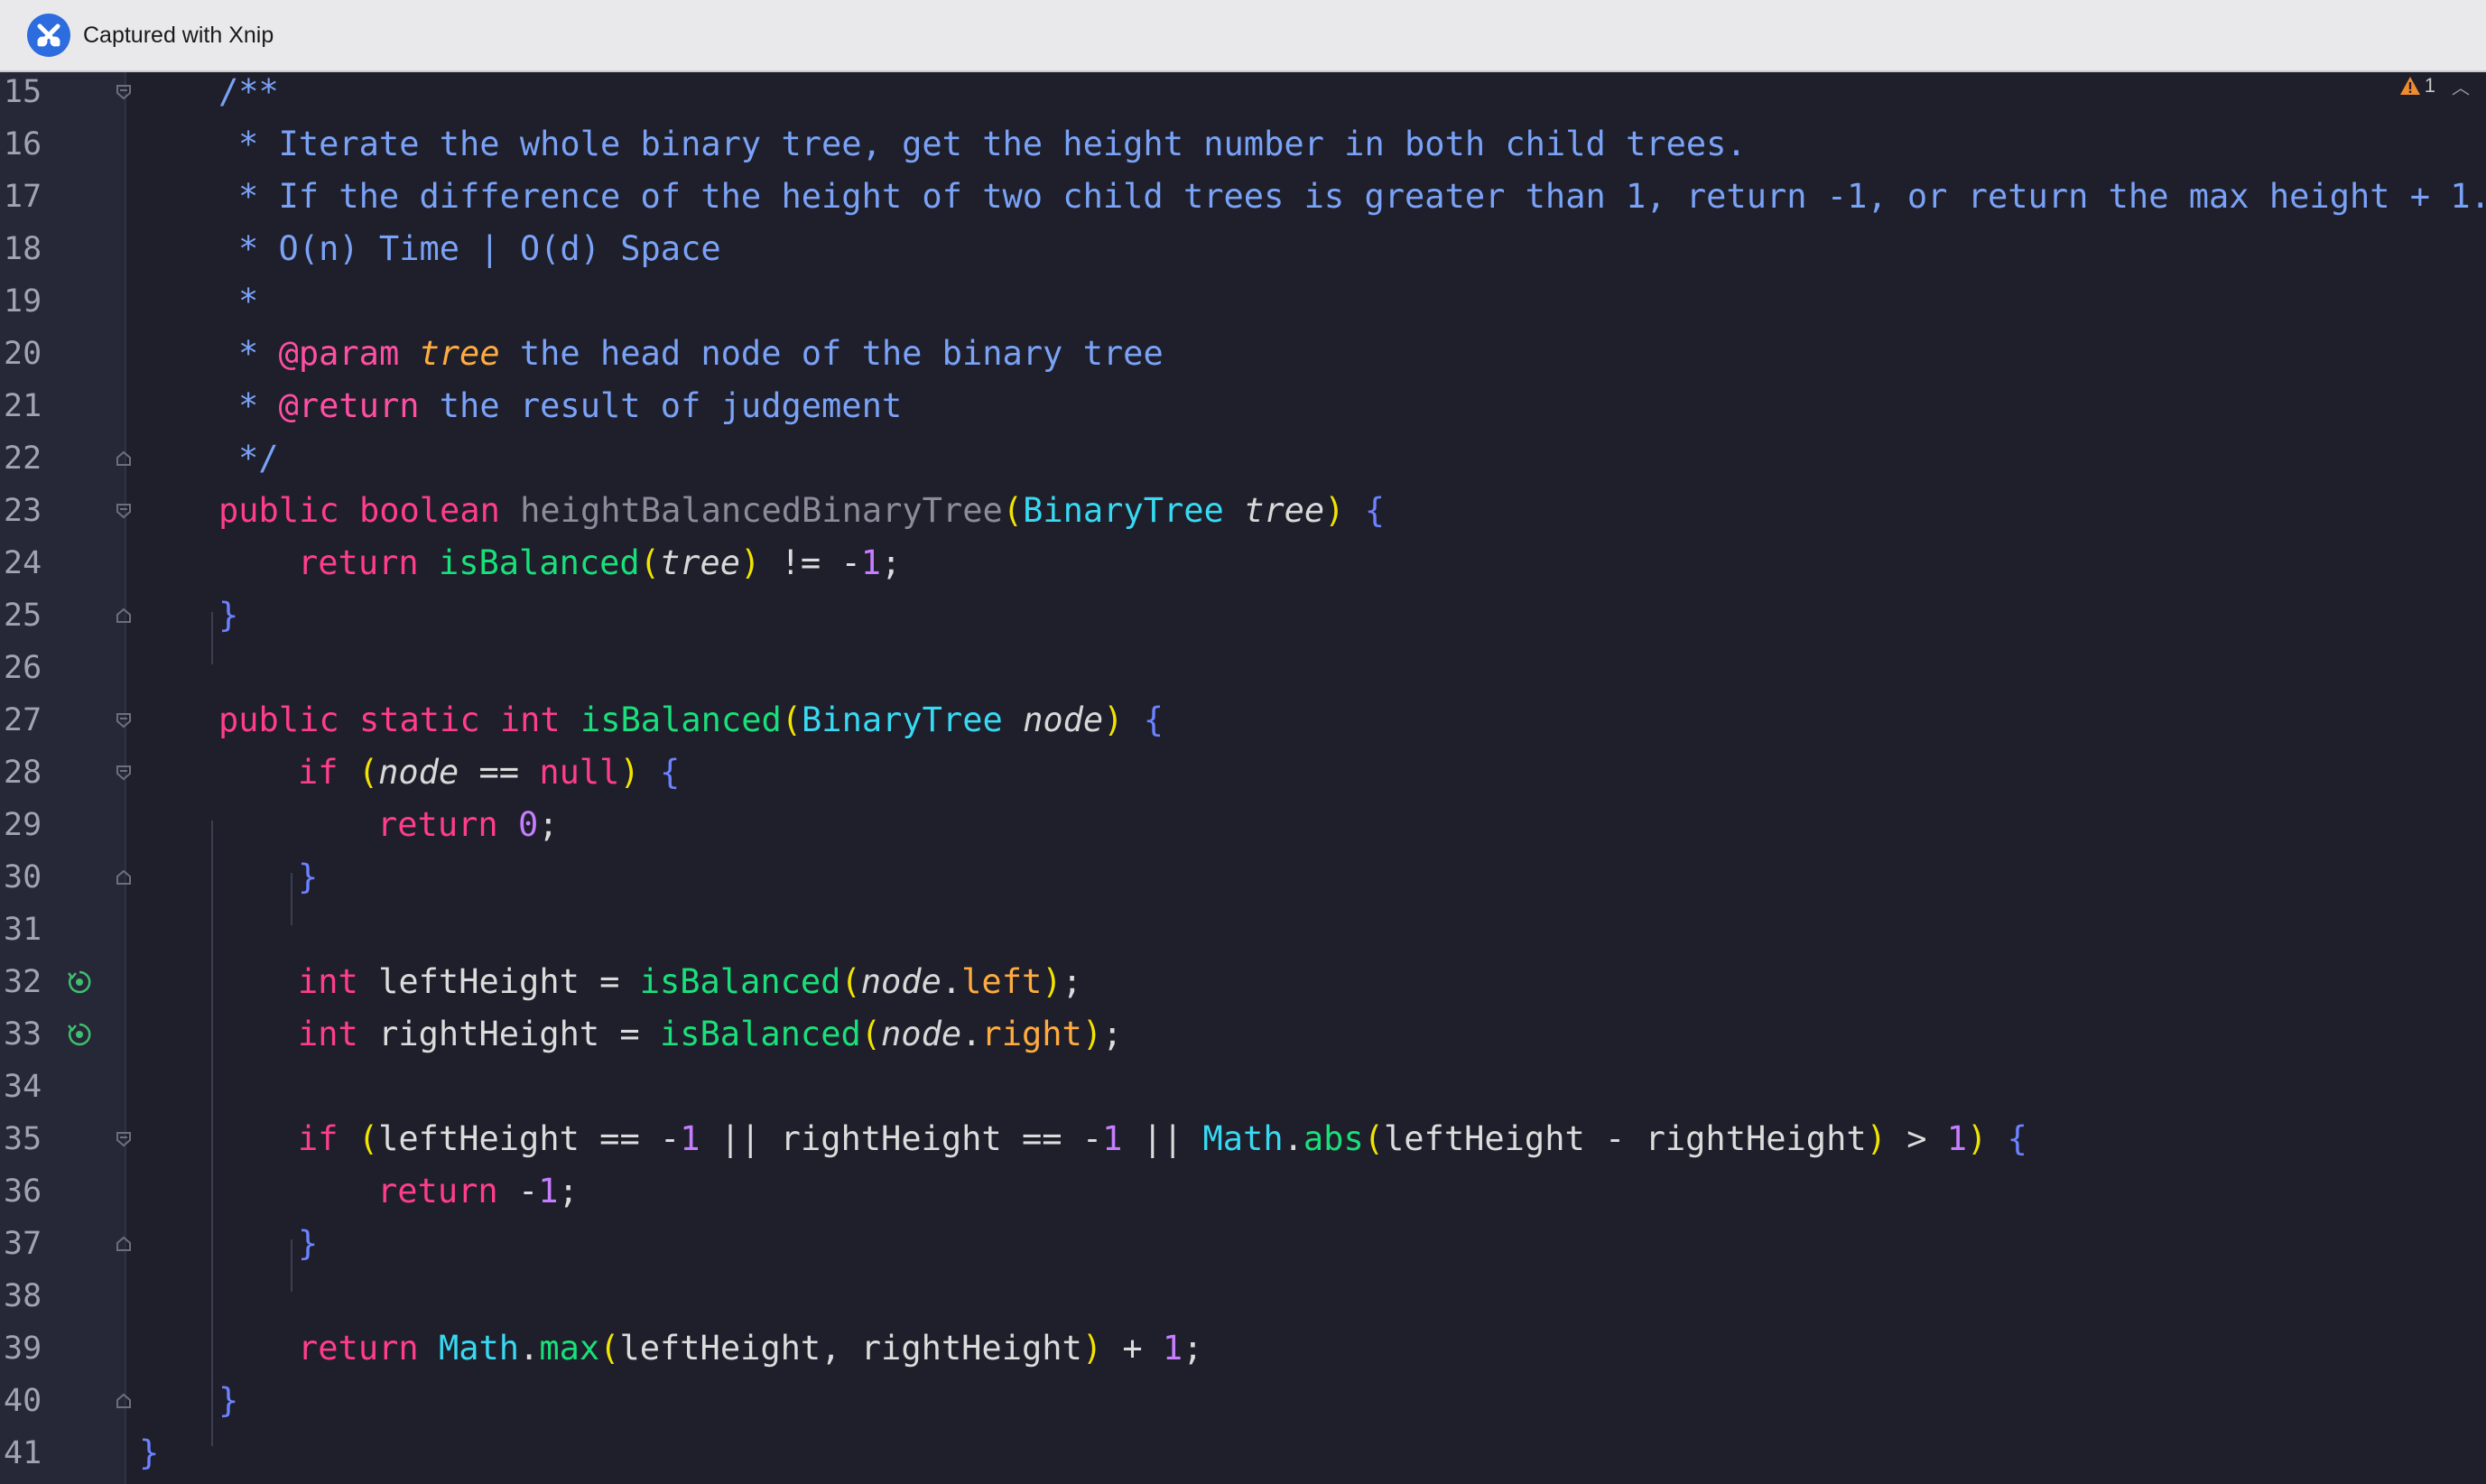  What do you see at coordinates (489, 773) in the screenshot?
I see `statement: if (node == null) {` at bounding box center [489, 773].